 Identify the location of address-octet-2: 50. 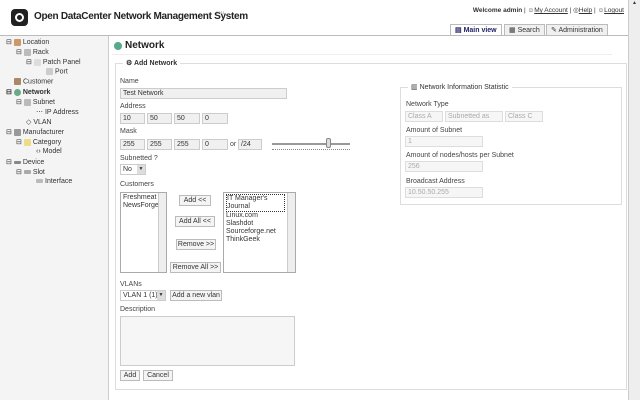
(159, 118).